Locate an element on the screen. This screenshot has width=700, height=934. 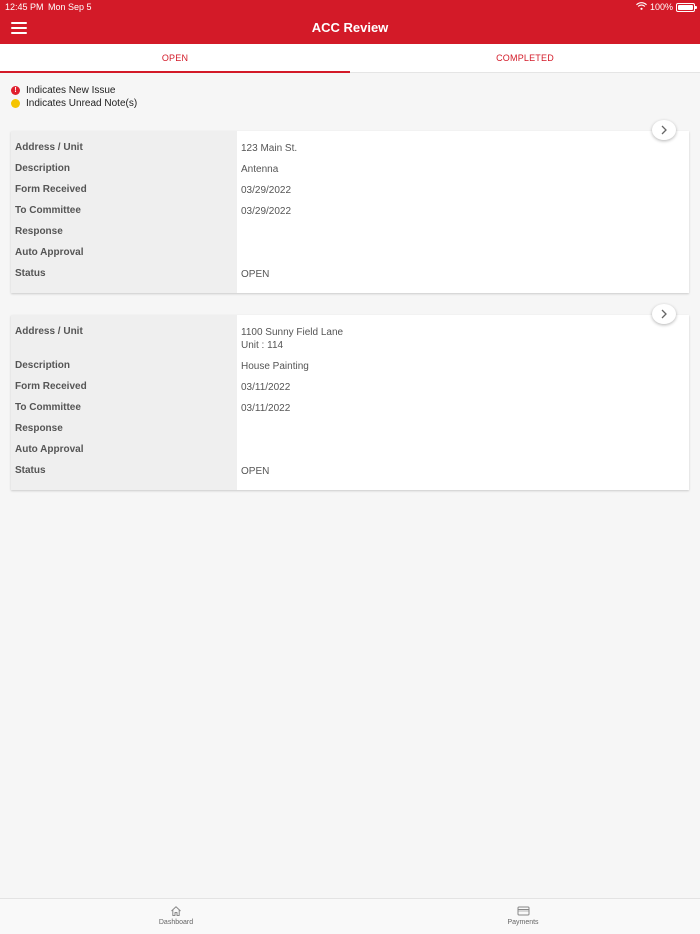
battery-percent: 100% is located at coordinates (661, 7).